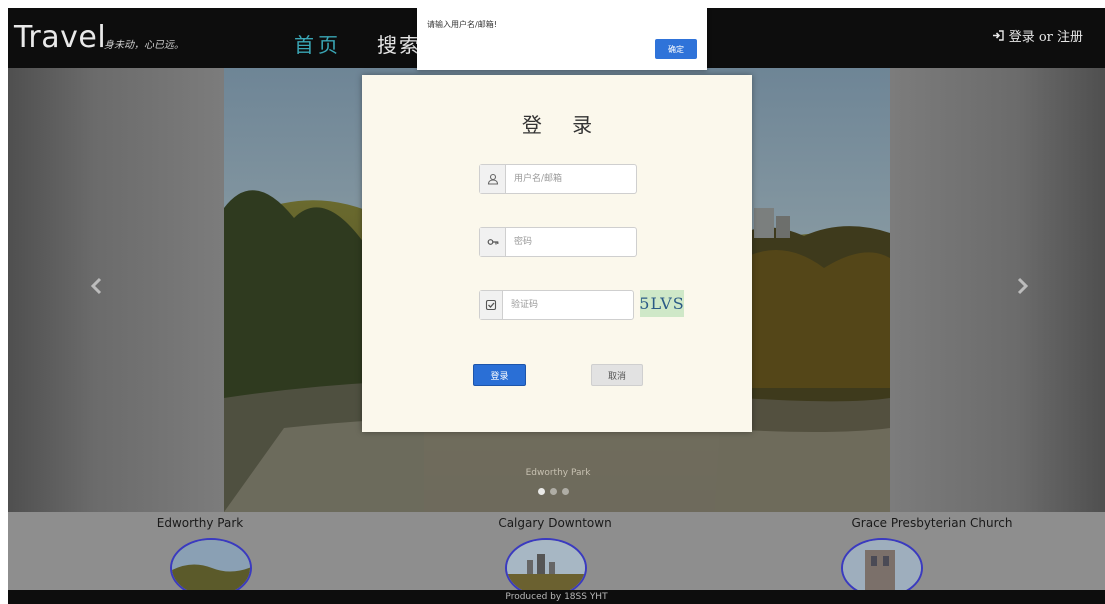 The height and width of the screenshot is (604, 1105). I want to click on alert-message: 请输入用户名/邮箱!, so click(462, 24).